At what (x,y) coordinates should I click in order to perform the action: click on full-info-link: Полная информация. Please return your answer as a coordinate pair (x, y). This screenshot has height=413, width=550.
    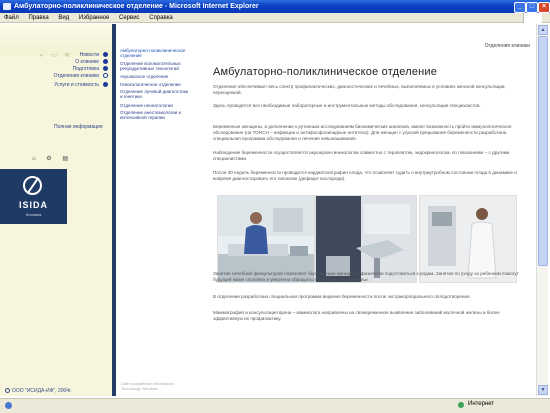
    Looking at the image, I should click on (78, 127).